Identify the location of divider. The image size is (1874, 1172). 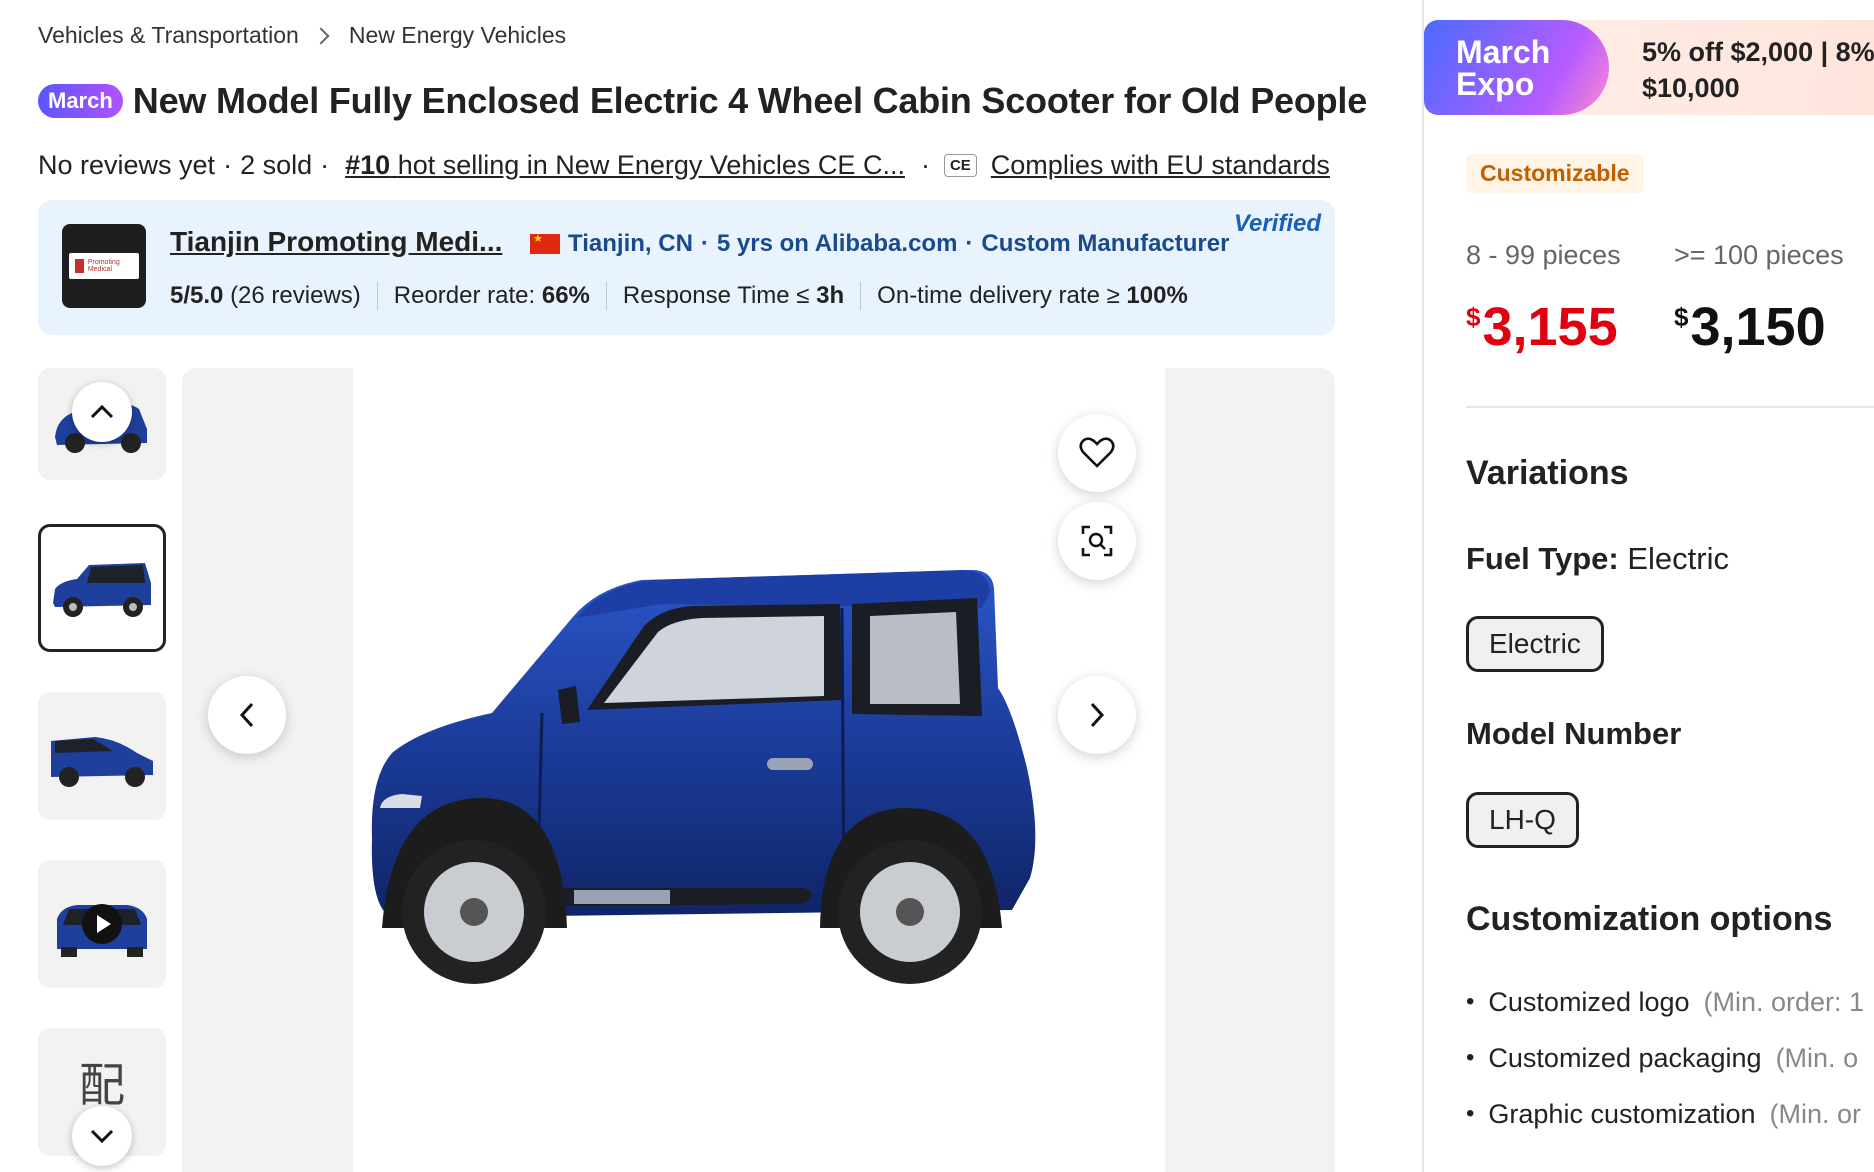
(1670, 407).